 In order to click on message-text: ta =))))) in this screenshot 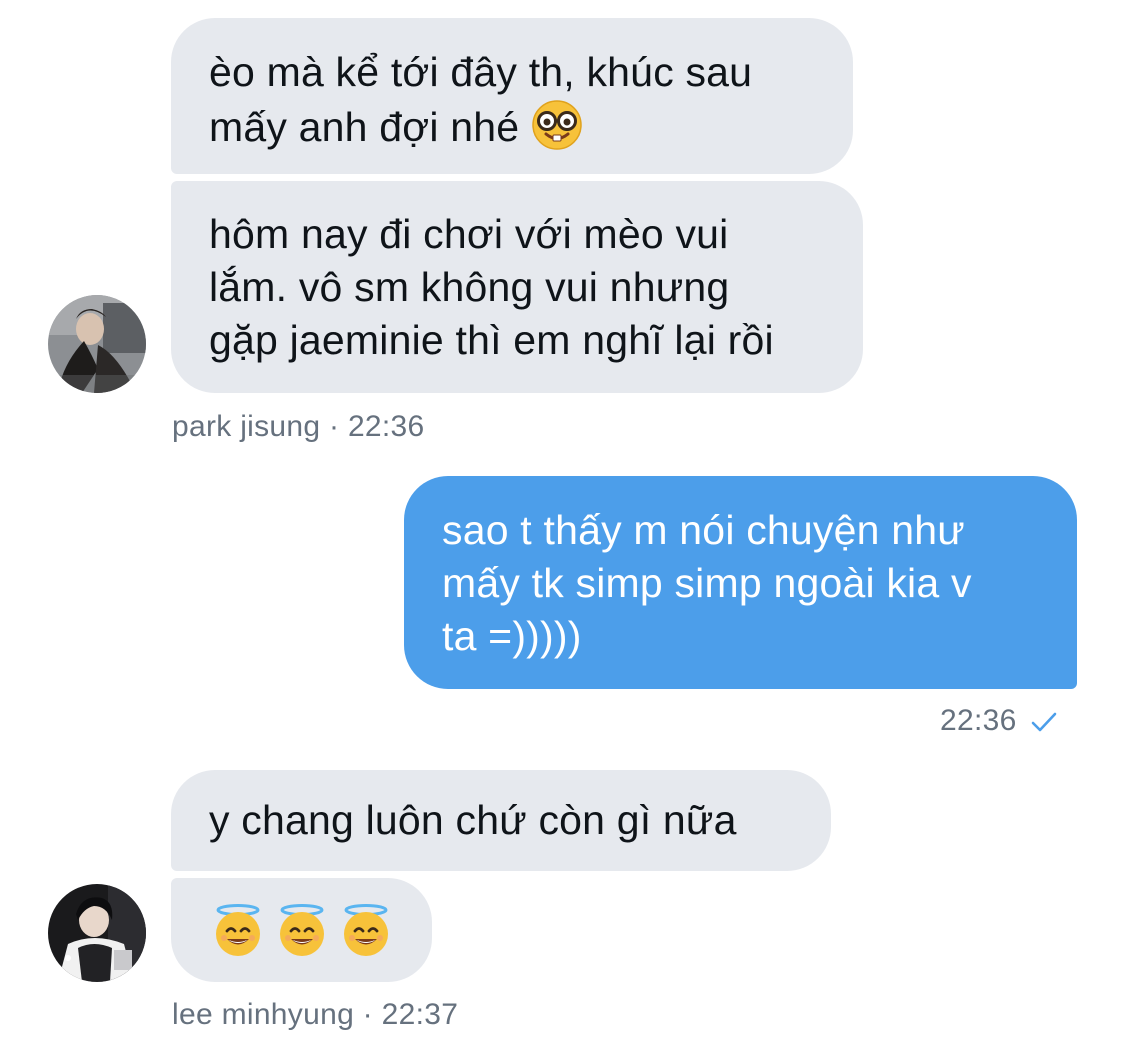, I will do `click(512, 636)`.